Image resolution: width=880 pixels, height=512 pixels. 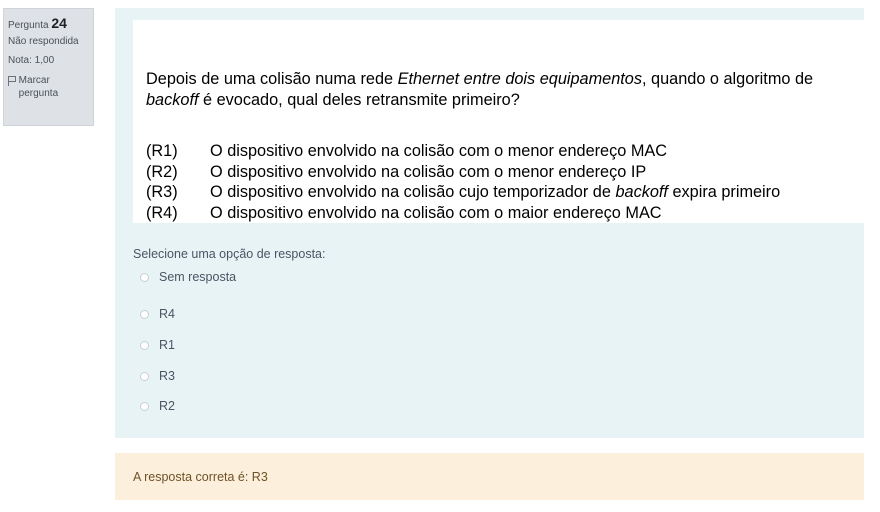 I want to click on answer-choice-label: R4, so click(x=167, y=314).